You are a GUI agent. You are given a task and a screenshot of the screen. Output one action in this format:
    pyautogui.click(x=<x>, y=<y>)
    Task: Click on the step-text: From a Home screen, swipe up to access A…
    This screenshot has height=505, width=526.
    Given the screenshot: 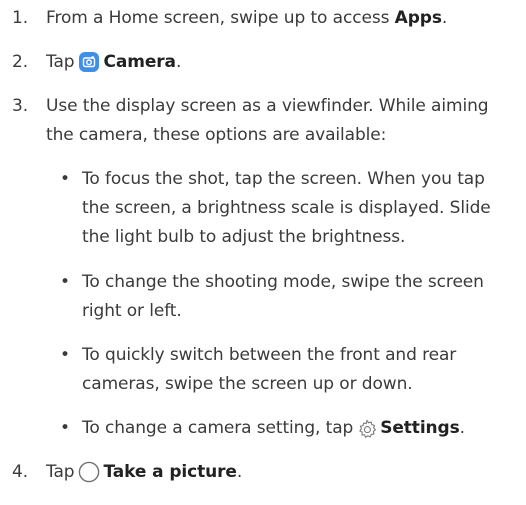 What is the action you would take?
    pyautogui.click(x=247, y=18)
    